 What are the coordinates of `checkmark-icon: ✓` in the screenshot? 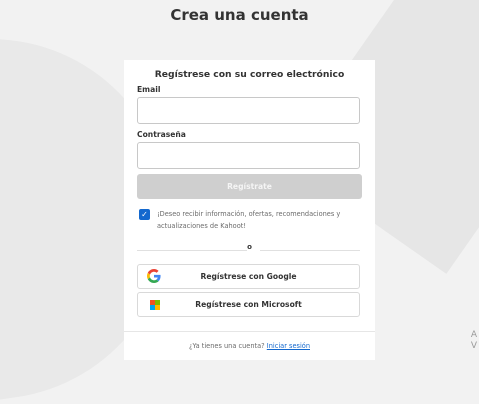 It's located at (144, 214).